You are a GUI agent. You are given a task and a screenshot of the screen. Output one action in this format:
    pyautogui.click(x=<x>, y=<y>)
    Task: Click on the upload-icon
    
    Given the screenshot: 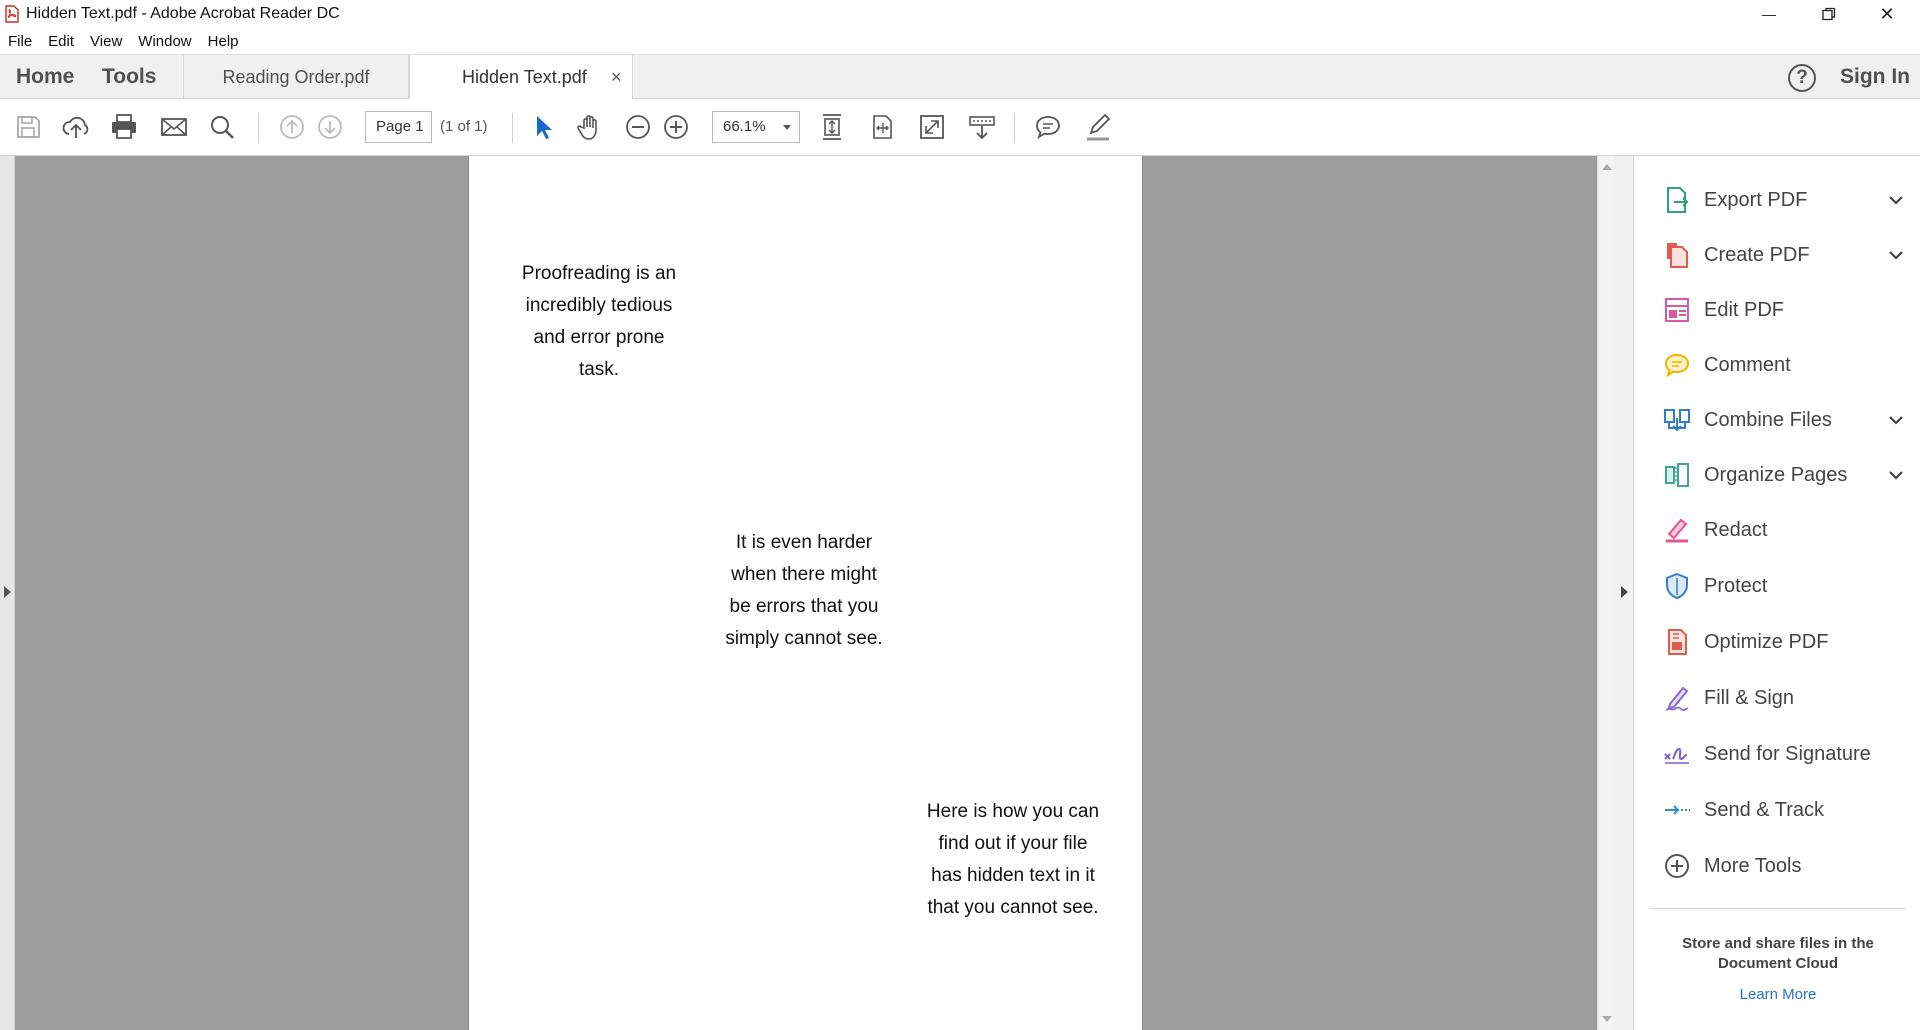 What is the action you would take?
    pyautogui.click(x=76, y=127)
    